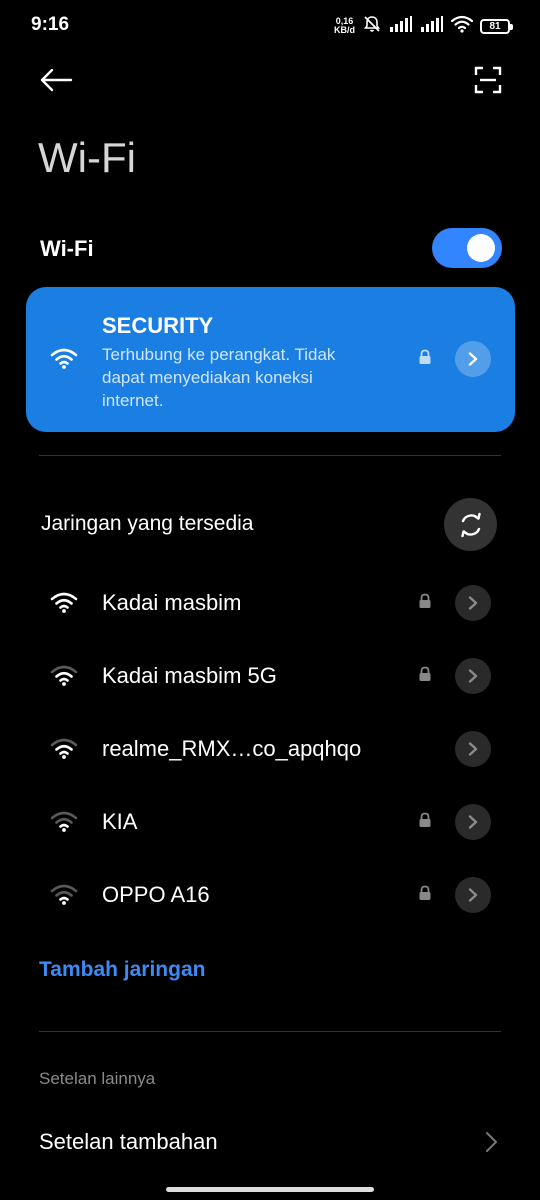 The width and height of the screenshot is (540, 1200). I want to click on network-speed: 0,16 KB/d, so click(344, 26).